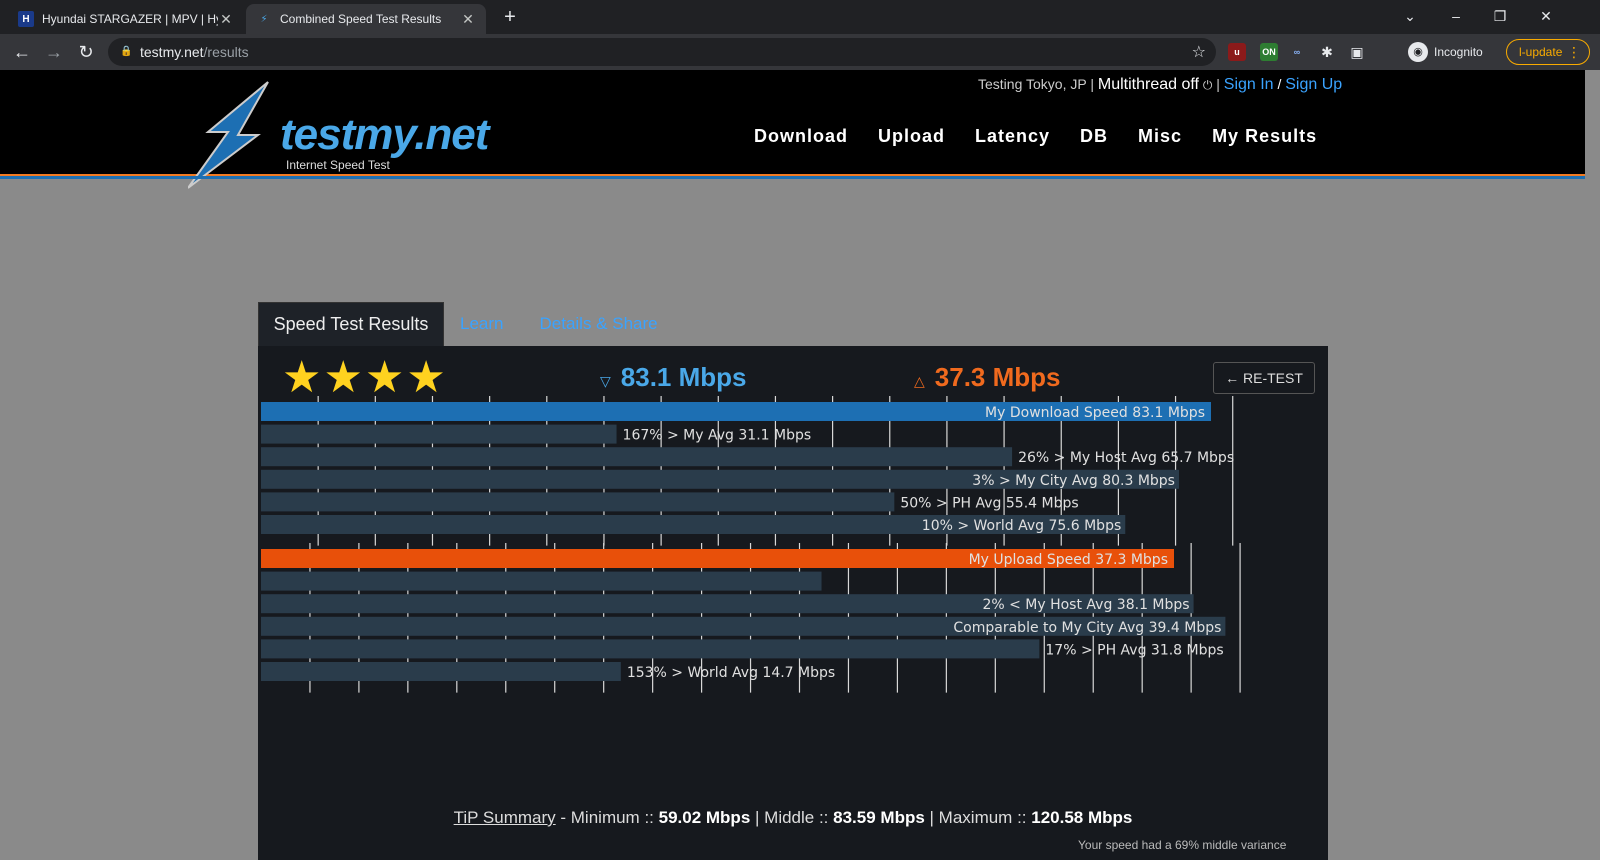 The height and width of the screenshot is (860, 1600). I want to click on incognito-icon: ◉, so click(1418, 52).